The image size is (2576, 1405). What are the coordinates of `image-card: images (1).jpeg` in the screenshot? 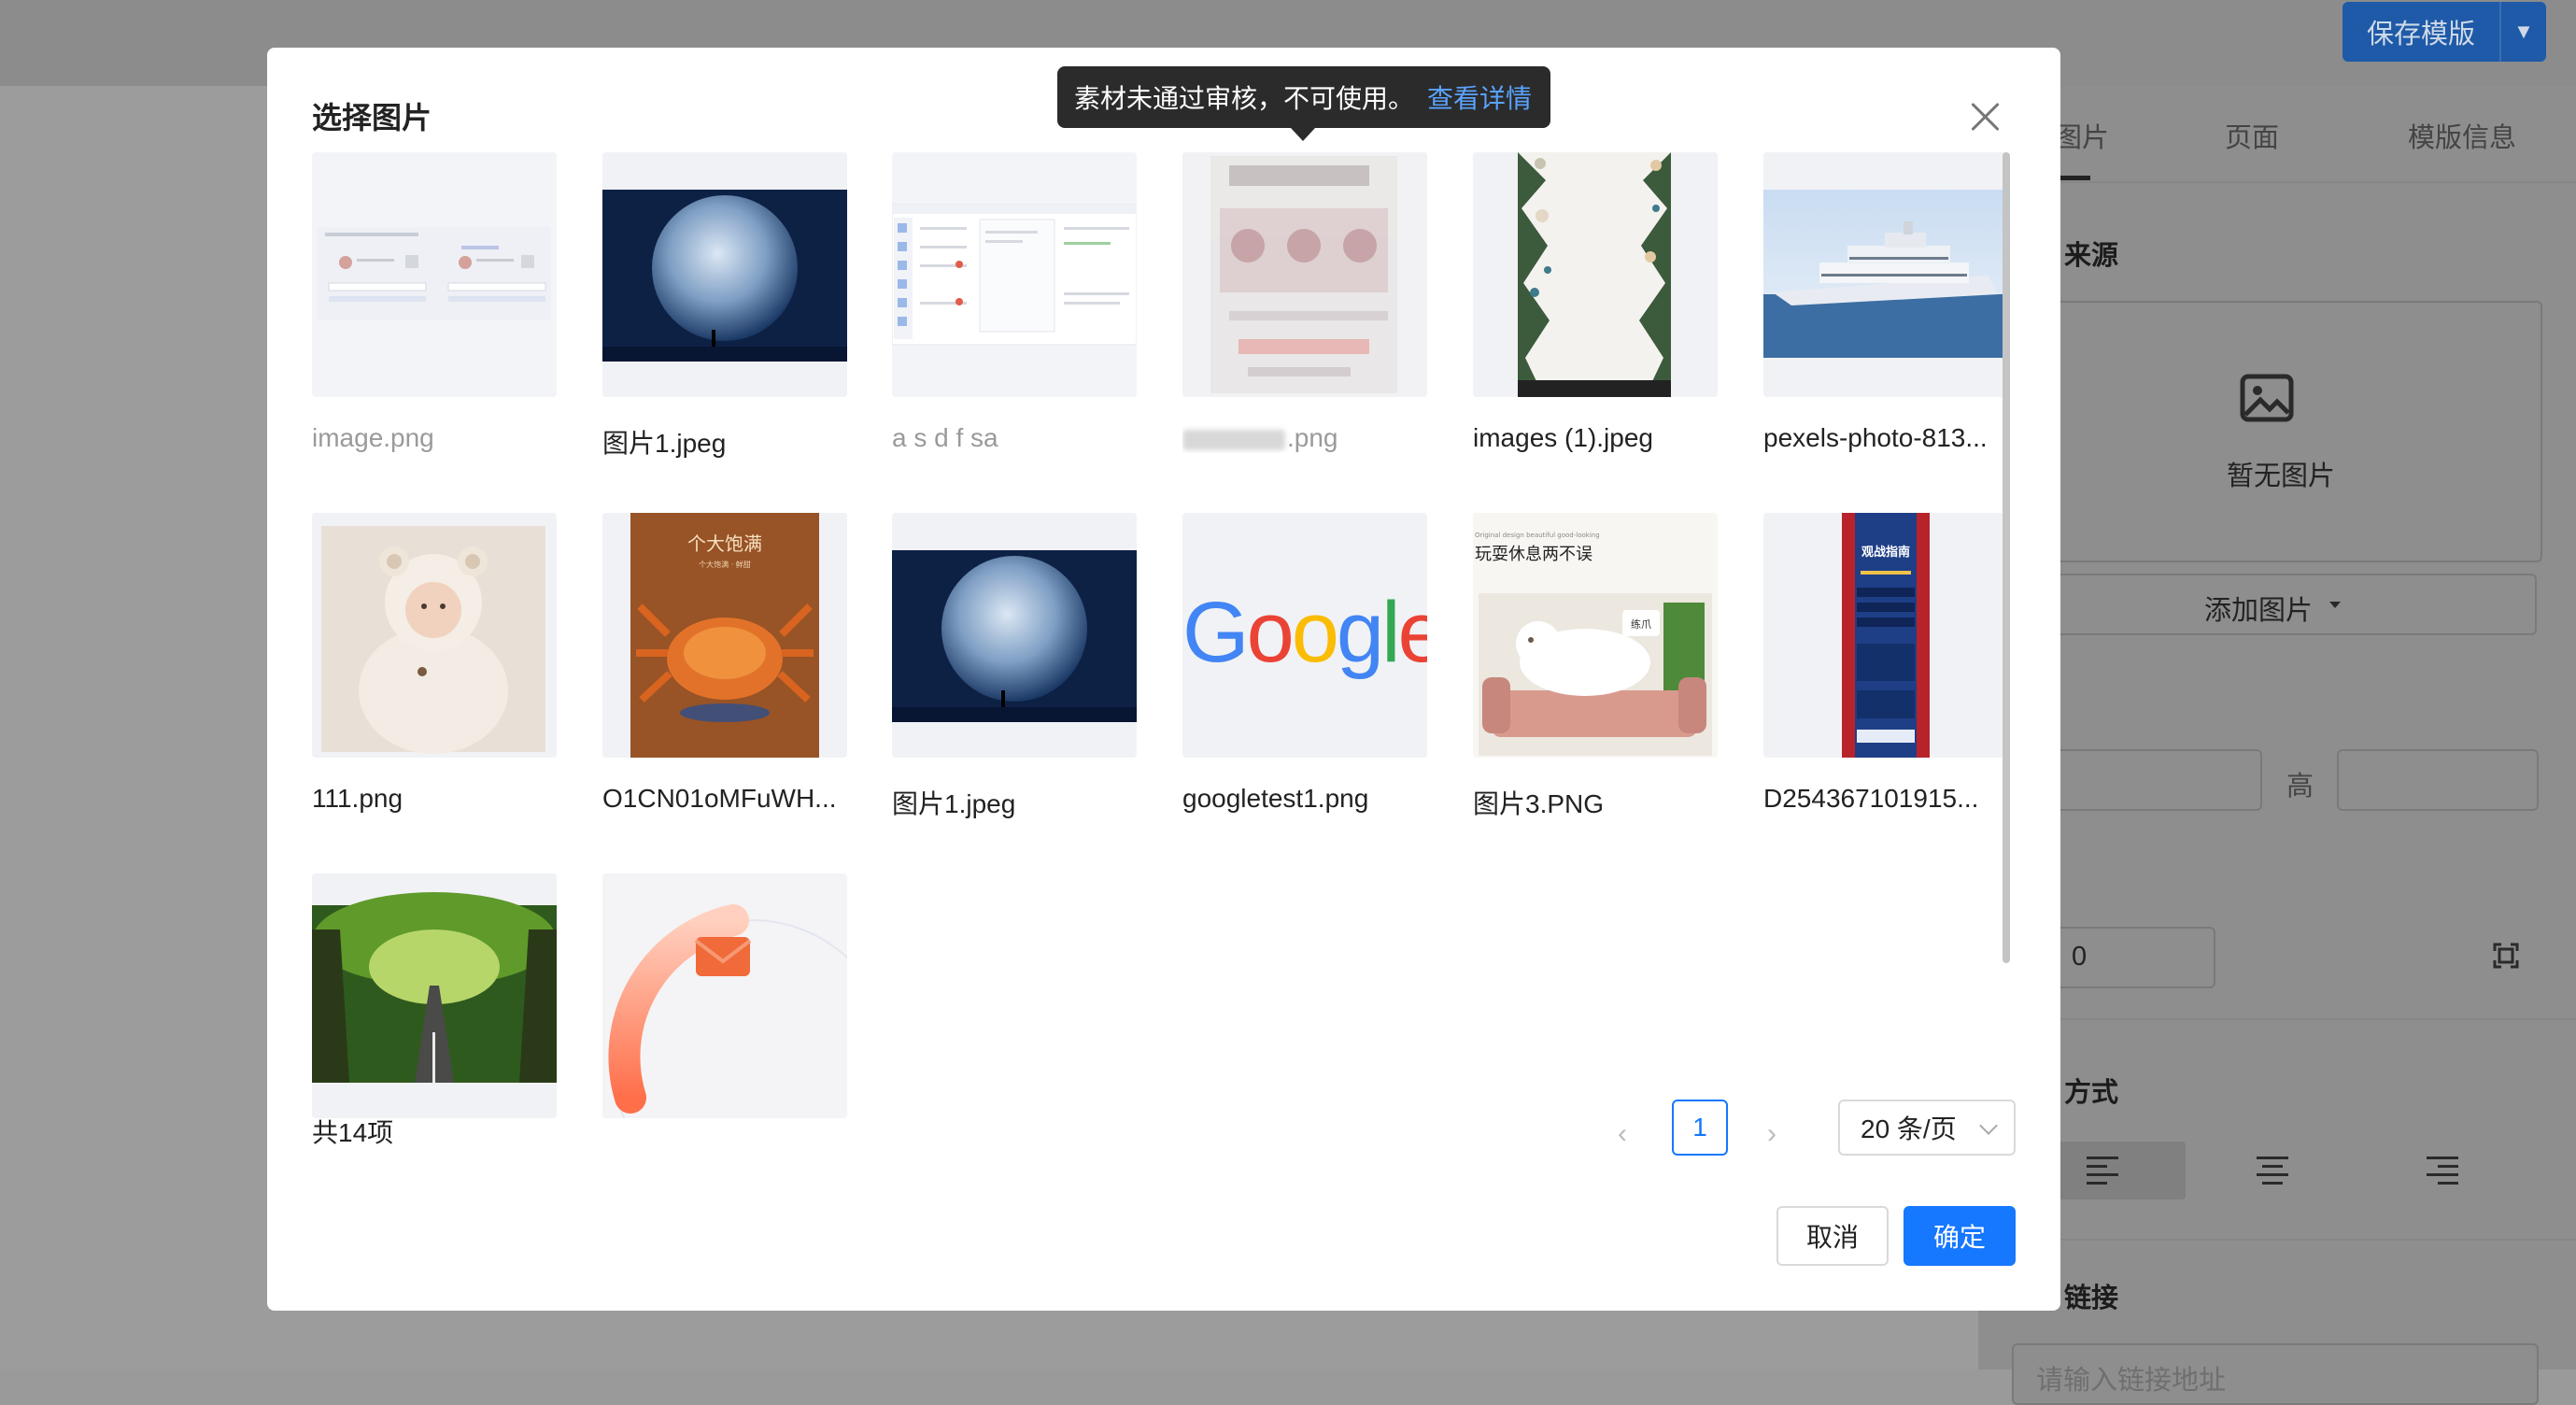 It's located at (1595, 302).